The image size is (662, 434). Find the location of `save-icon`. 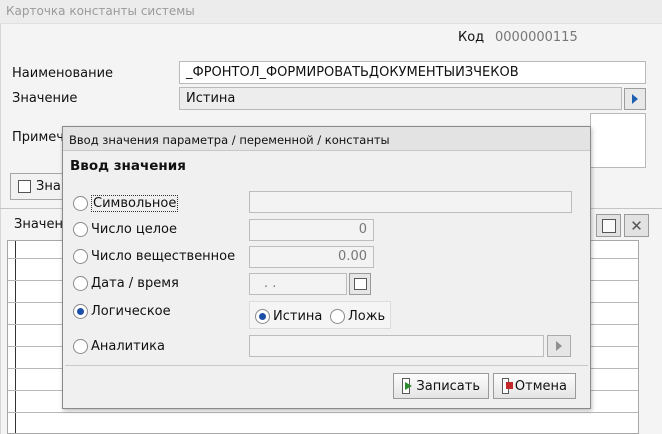

save-icon is located at coordinates (407, 386).